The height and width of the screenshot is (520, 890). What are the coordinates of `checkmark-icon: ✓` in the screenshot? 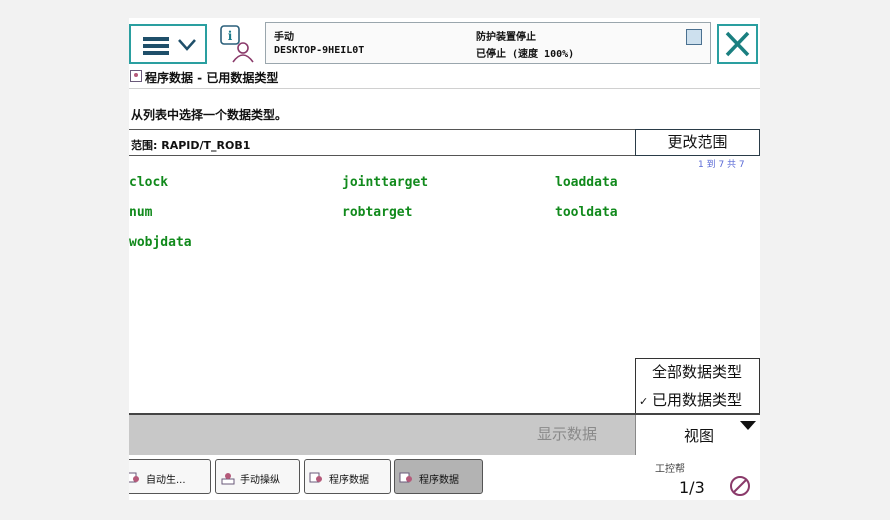 It's located at (644, 401).